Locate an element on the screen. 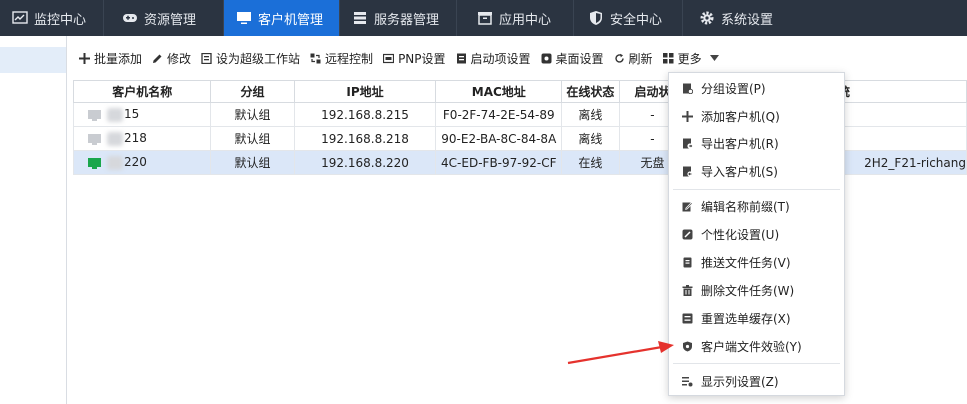 The height and width of the screenshot is (404, 967). set-super-workstation-button: 设为超级工作站 is located at coordinates (250, 58).